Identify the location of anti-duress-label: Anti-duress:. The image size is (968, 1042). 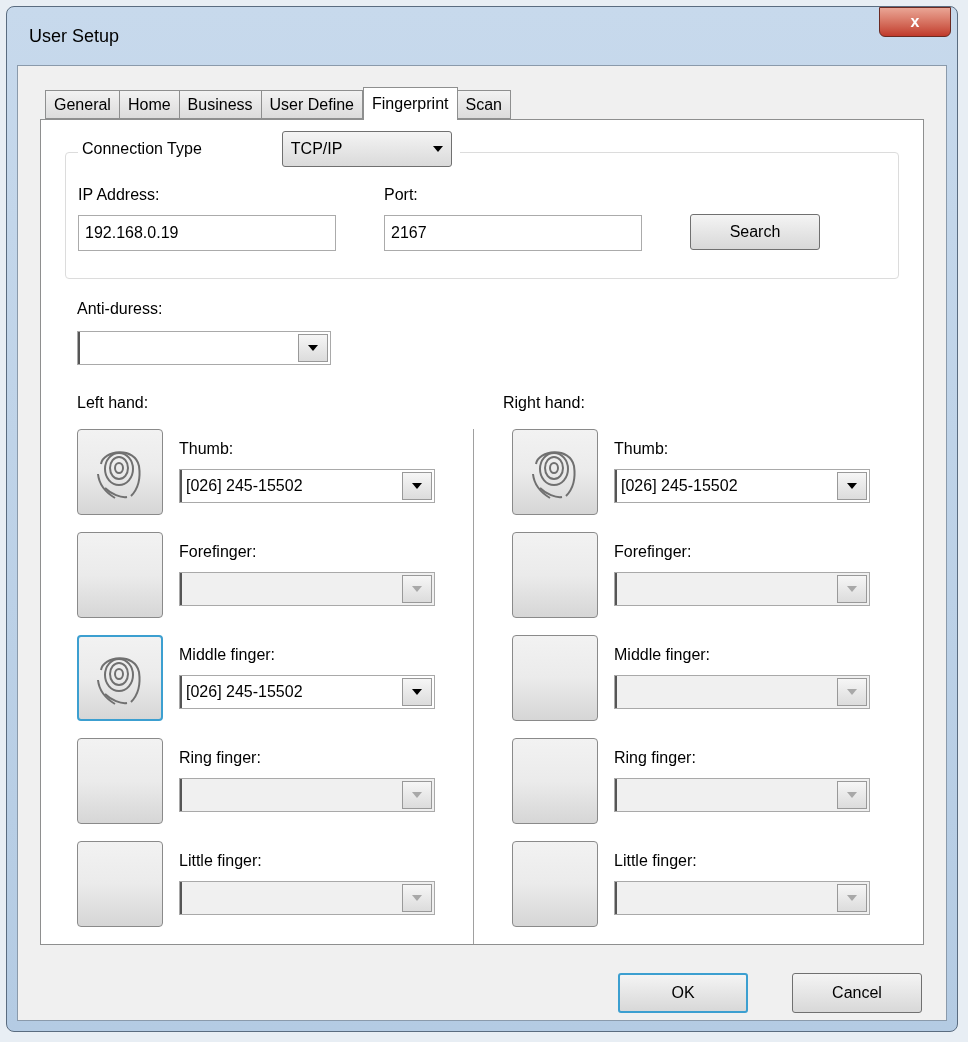
(120, 309).